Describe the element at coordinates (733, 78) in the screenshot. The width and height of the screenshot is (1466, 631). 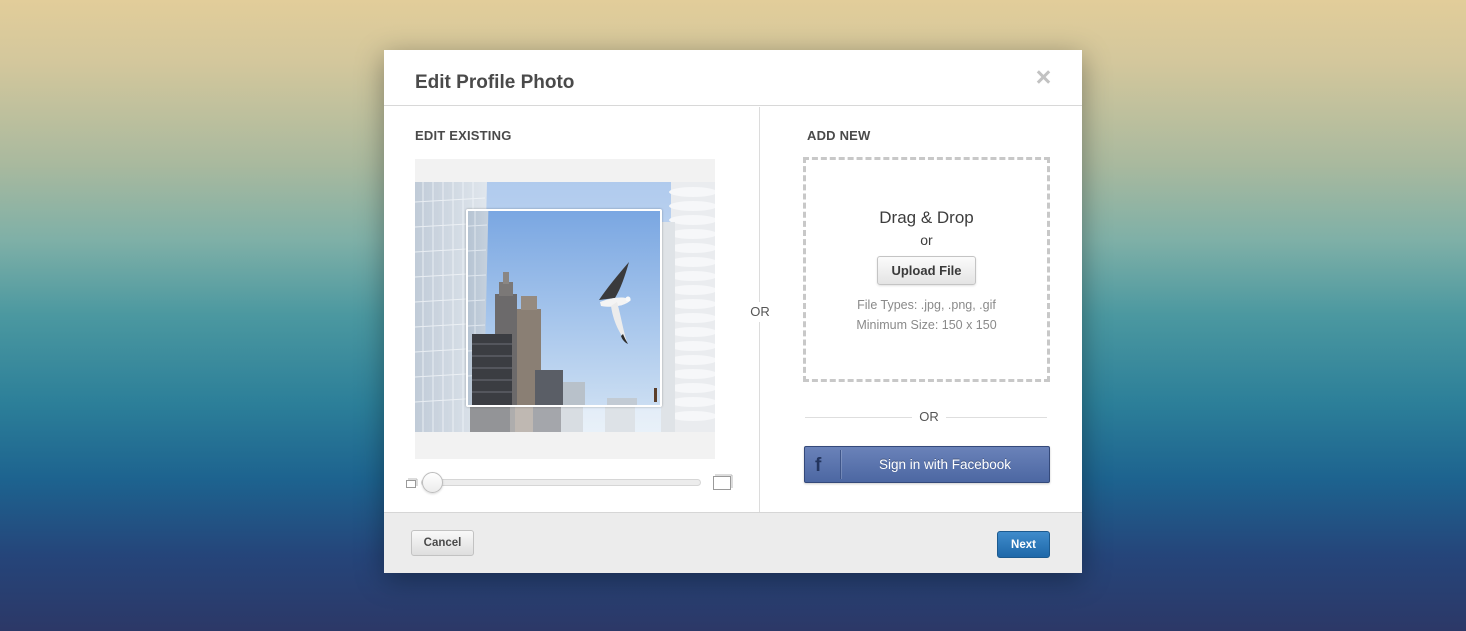
I see `dialog-header: Edit Profile Photo` at that location.